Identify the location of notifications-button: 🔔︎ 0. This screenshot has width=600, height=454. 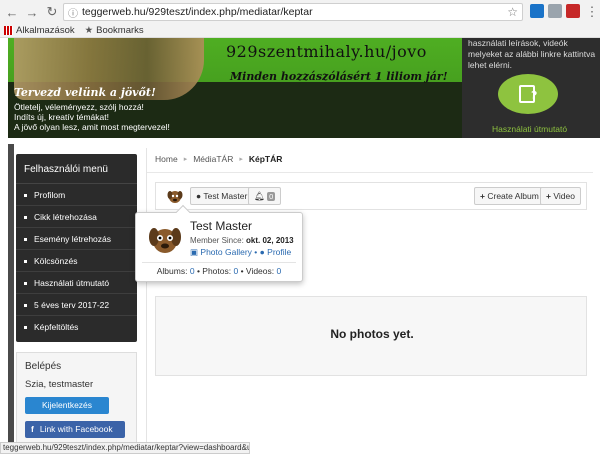
(265, 196).